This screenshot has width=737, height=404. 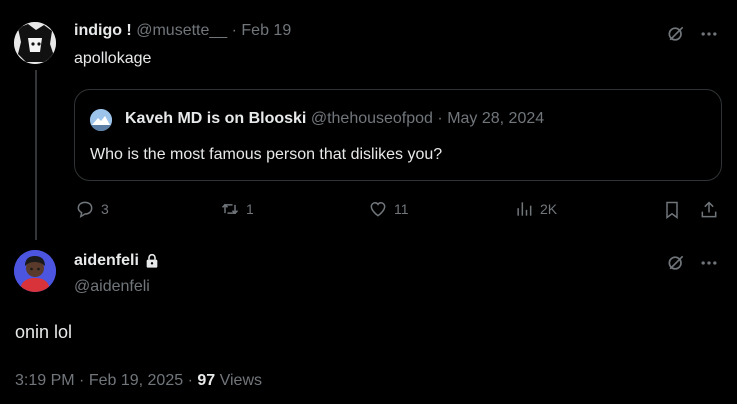 What do you see at coordinates (371, 118) in the screenshot?
I see `quote-handle: @thehouseofpod` at bounding box center [371, 118].